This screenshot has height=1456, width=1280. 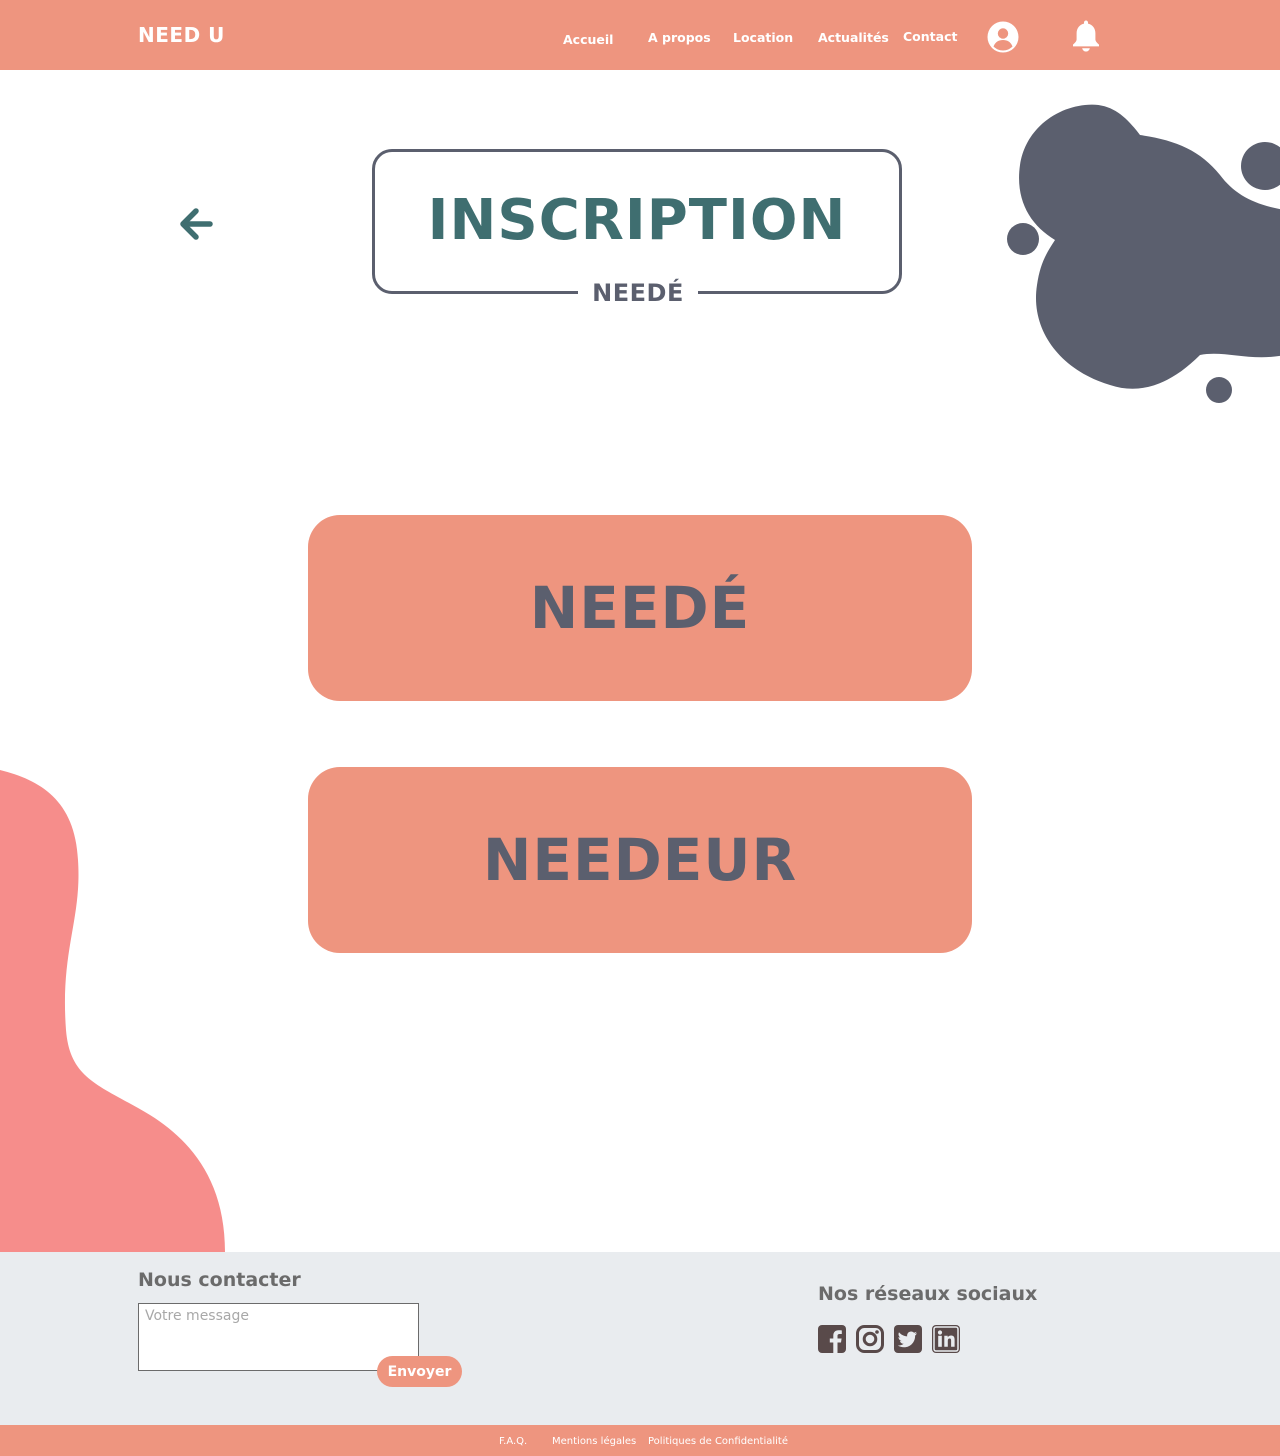 I want to click on title-card: INSCRIPTION, so click(x=637, y=221).